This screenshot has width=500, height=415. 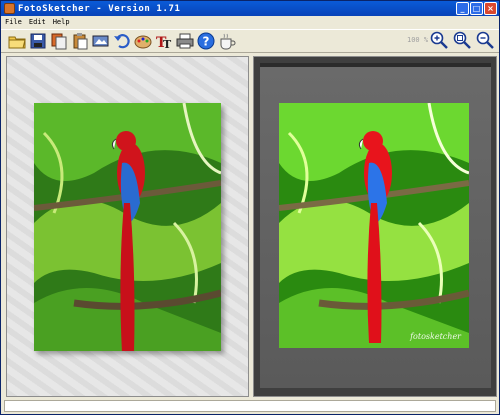 What do you see at coordinates (101, 41) in the screenshot?
I see `scan-icon` at bounding box center [101, 41].